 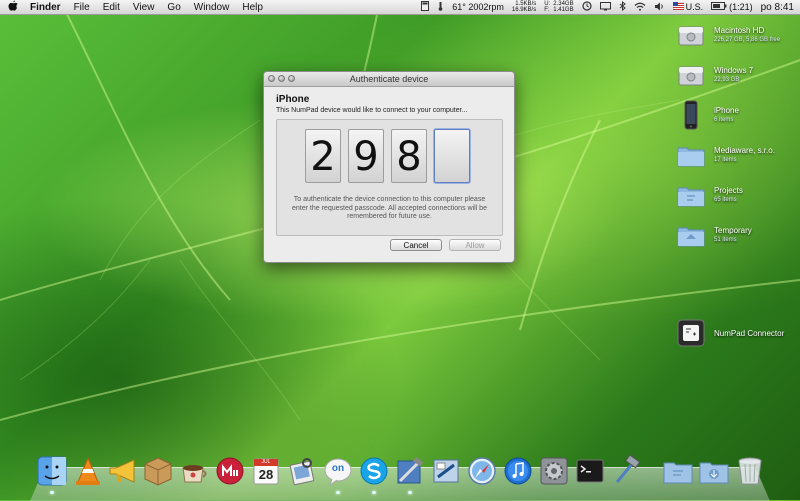 I want to click on memory-labels: U: F:, so click(x=547, y=7).